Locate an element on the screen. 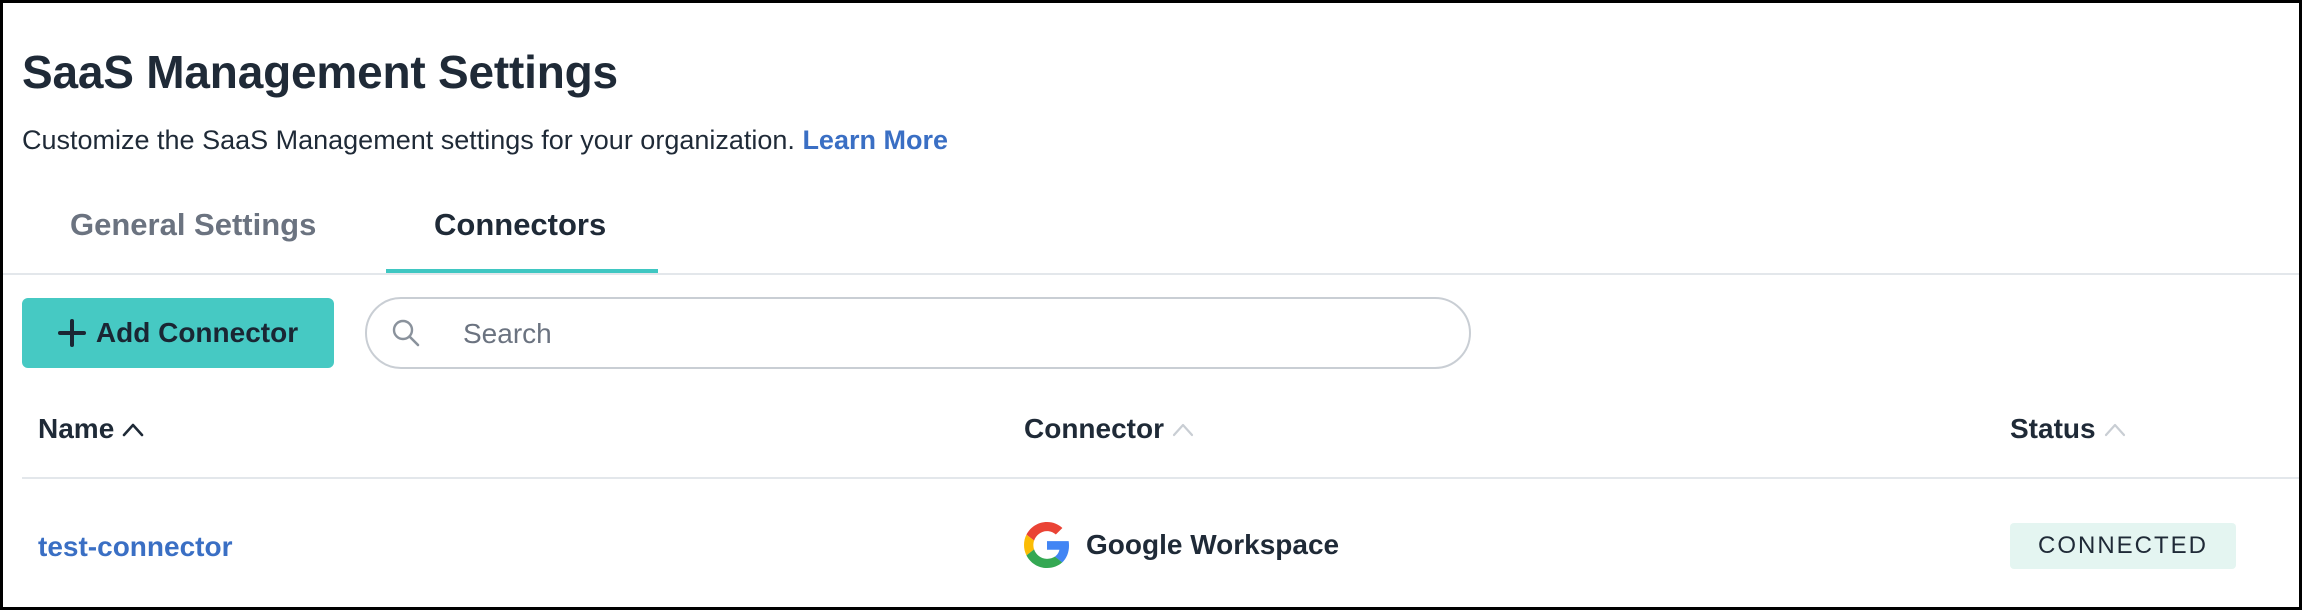  add-connector-button: Add Connector is located at coordinates (178, 333).